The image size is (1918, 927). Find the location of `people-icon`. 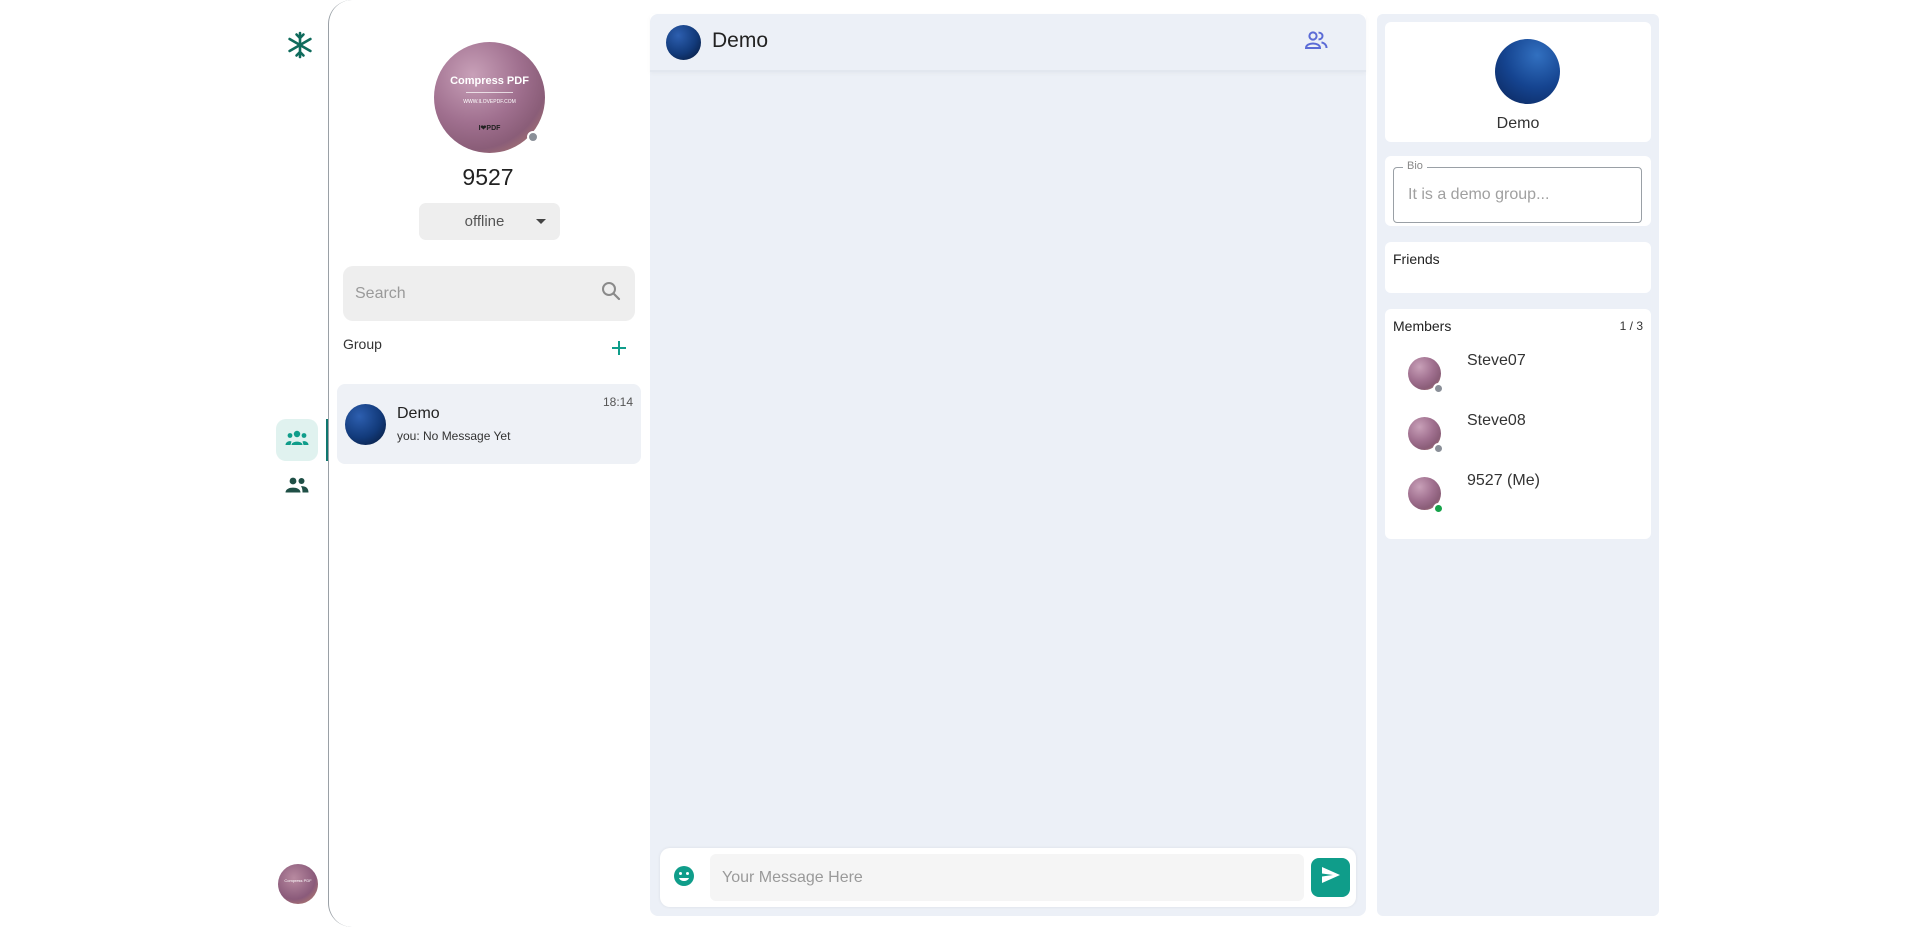

people-icon is located at coordinates (297, 487).